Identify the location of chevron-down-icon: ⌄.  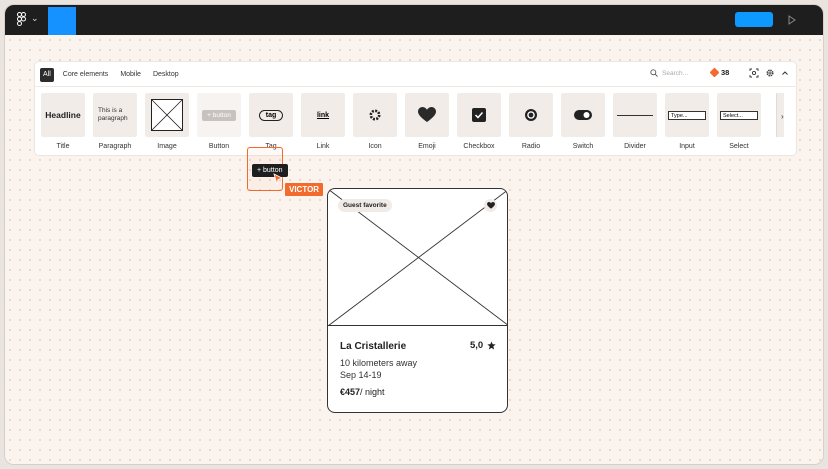
(35, 18).